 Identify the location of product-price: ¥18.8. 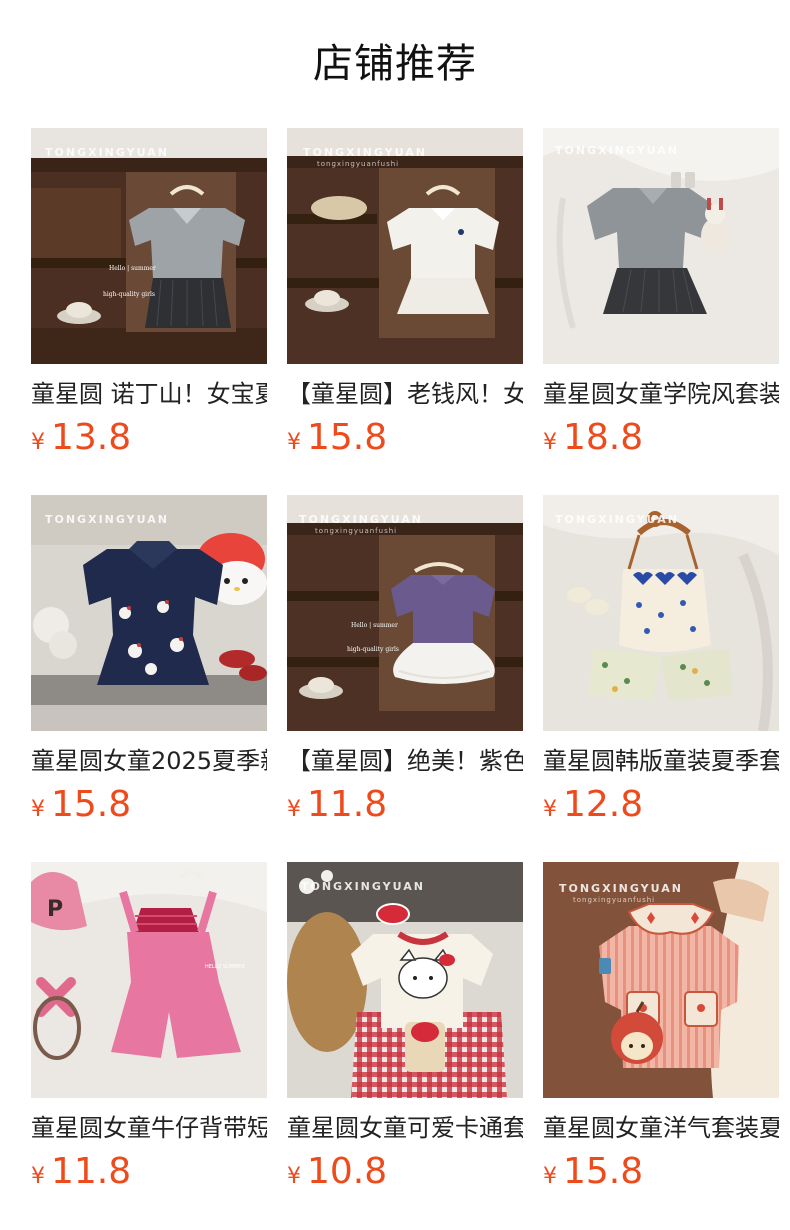
(661, 438).